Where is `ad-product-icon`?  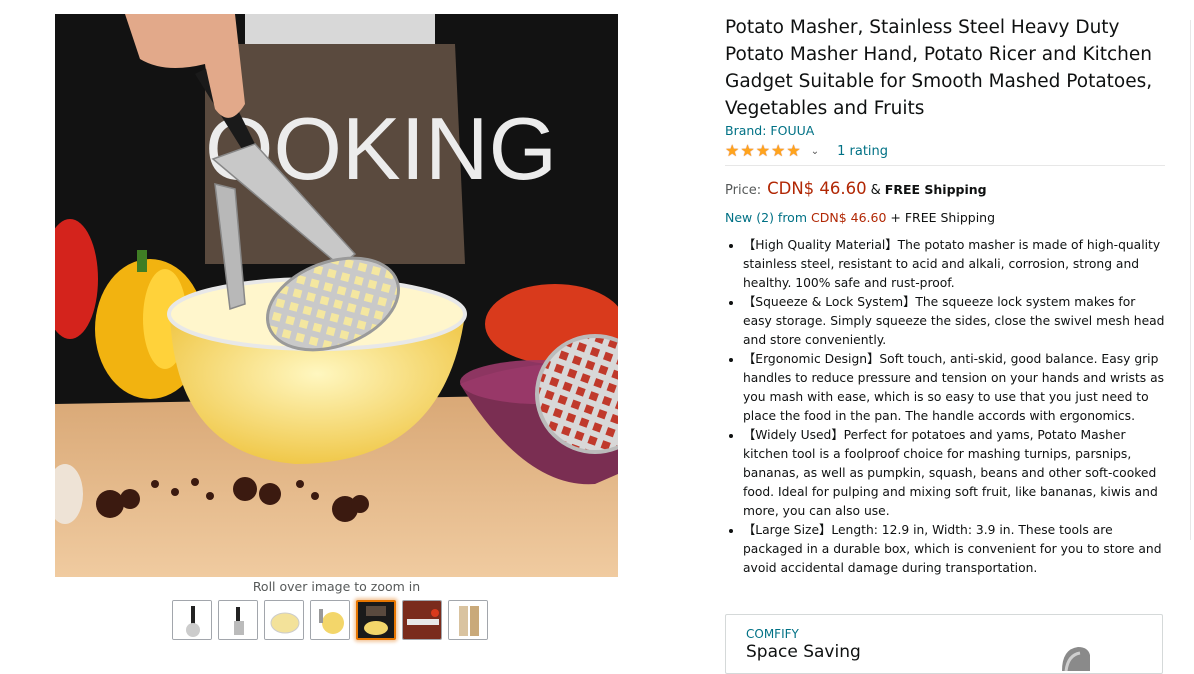 ad-product-icon is located at coordinates (1076, 659).